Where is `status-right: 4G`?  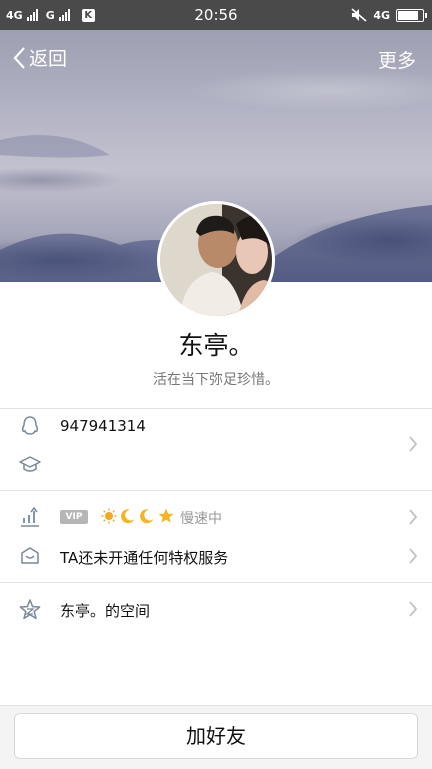
status-right: 4G is located at coordinates (389, 15).